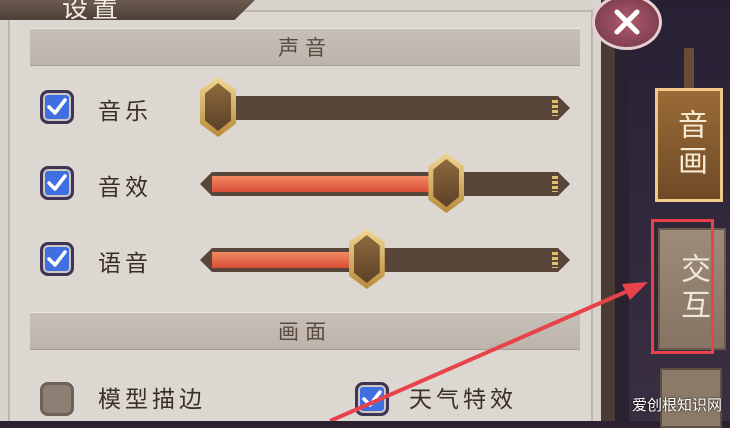 This screenshot has width=730, height=428. Describe the element at coordinates (57, 399) in the screenshot. I see `model-outline-checkbox` at that location.